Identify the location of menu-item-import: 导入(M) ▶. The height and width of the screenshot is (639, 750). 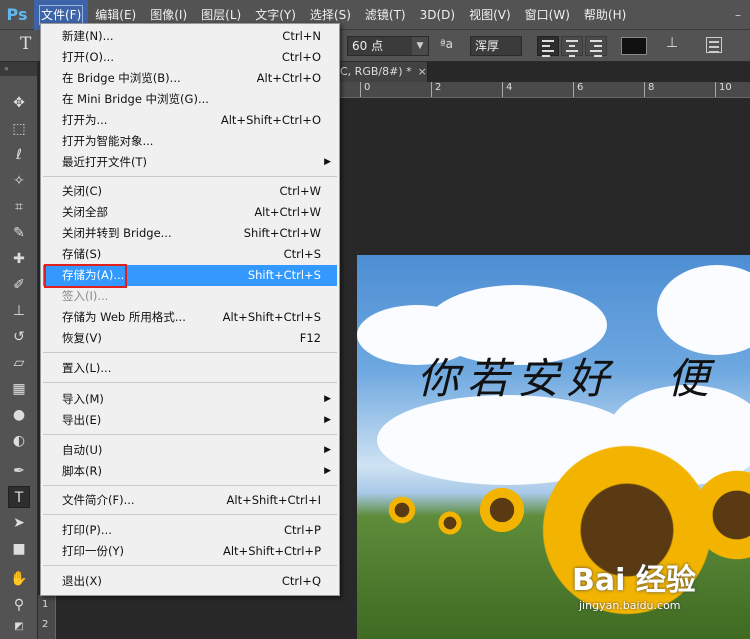
(190, 399).